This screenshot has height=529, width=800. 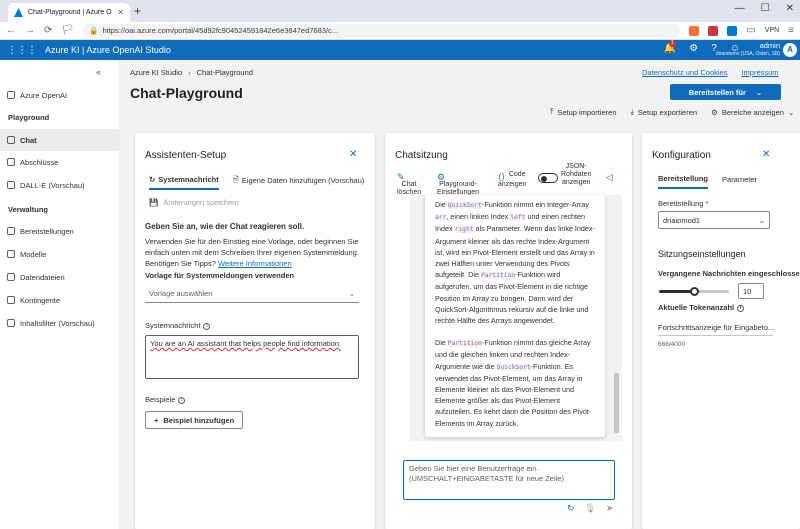 I want to click on avatar: A, so click(x=790, y=50).